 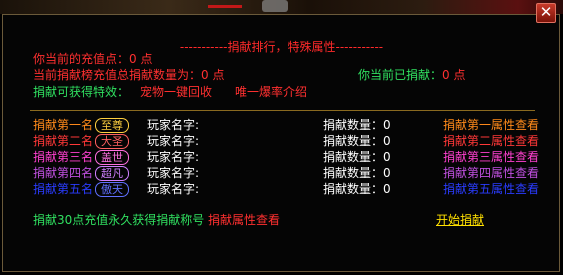 What do you see at coordinates (213, 75) in the screenshot?
I see `total-value: 0 点` at bounding box center [213, 75].